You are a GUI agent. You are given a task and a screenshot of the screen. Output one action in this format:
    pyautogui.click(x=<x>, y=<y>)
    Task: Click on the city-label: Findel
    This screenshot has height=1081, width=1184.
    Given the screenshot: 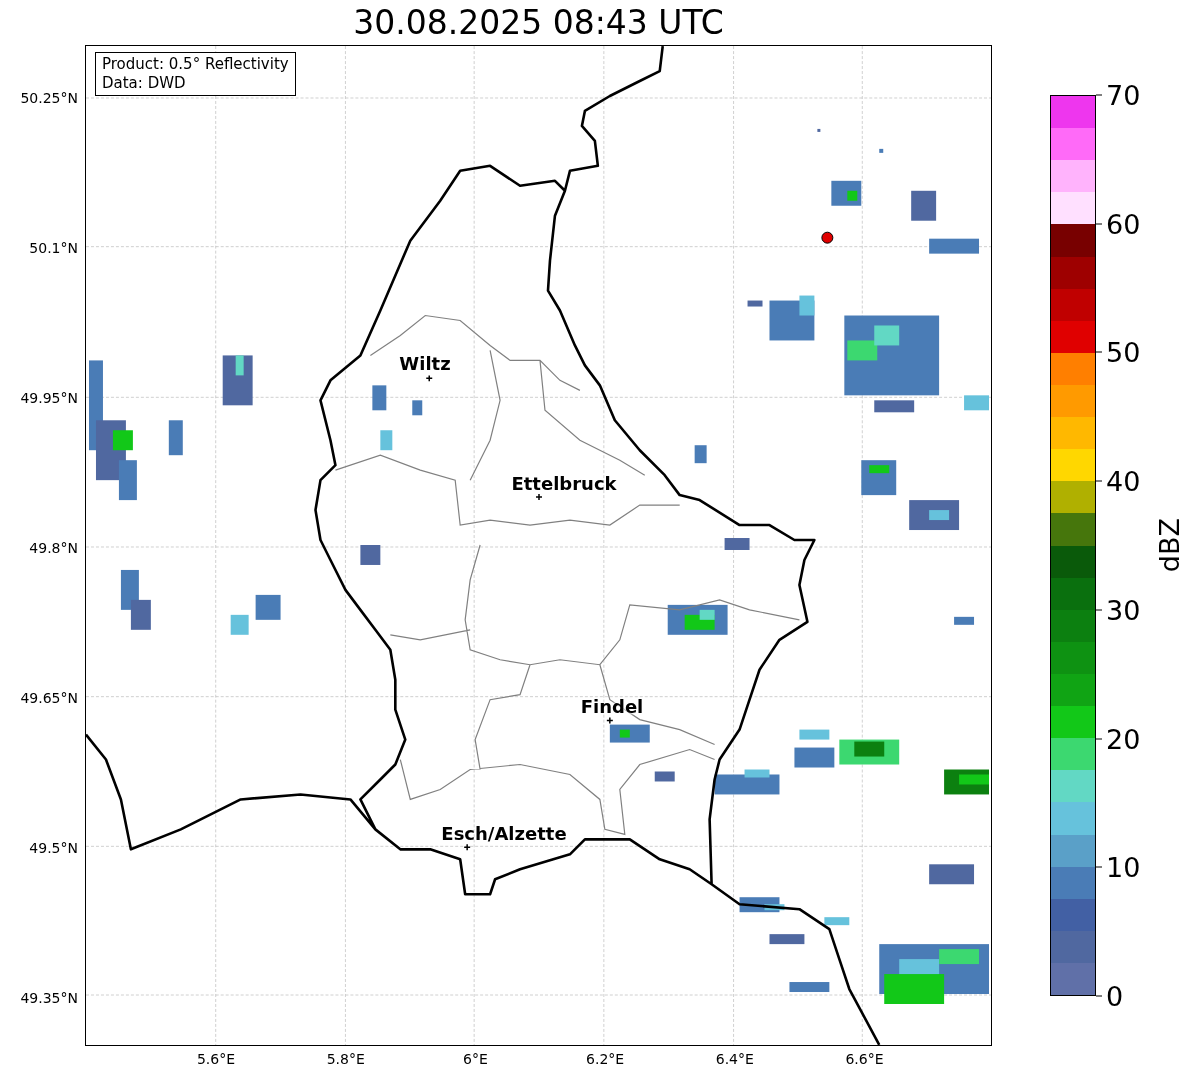 What is the action you would take?
    pyautogui.click(x=612, y=706)
    